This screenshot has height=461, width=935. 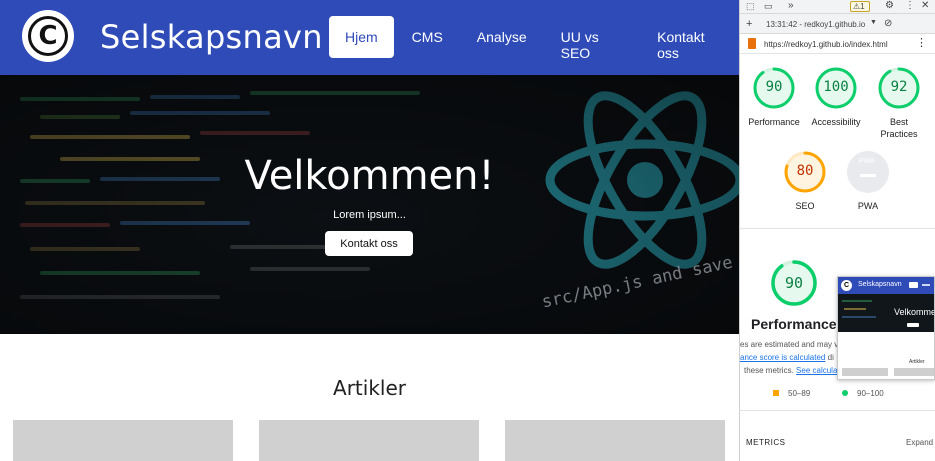 I want to click on legend-average-square, so click(x=776, y=393).